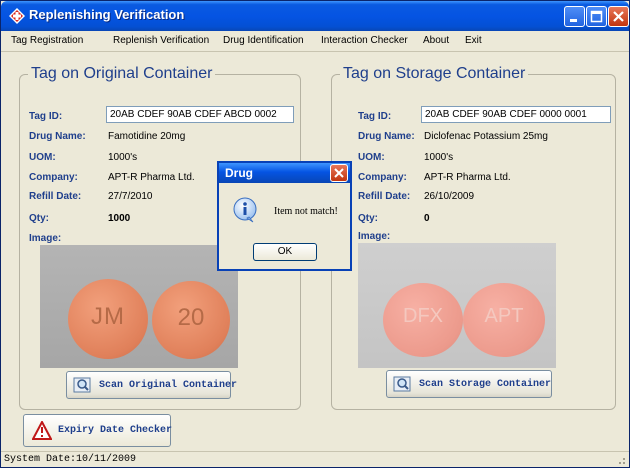 Image resolution: width=630 pixels, height=468 pixels. Describe the element at coordinates (151, 177) in the screenshot. I see `original-company-value: APT-R Pharma Ltd.` at that location.